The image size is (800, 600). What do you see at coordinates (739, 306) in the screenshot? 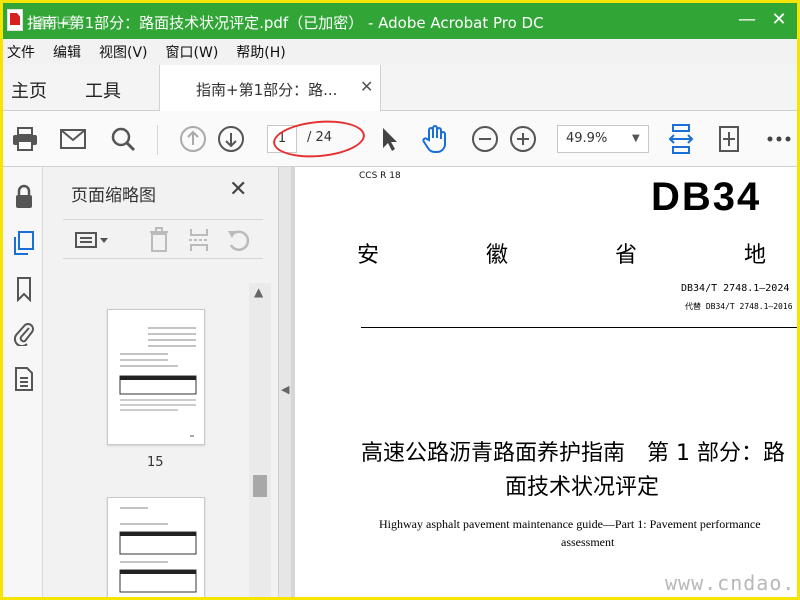
I see `replaces-standard: 代替 DB34/T 2748.1—2016` at bounding box center [739, 306].